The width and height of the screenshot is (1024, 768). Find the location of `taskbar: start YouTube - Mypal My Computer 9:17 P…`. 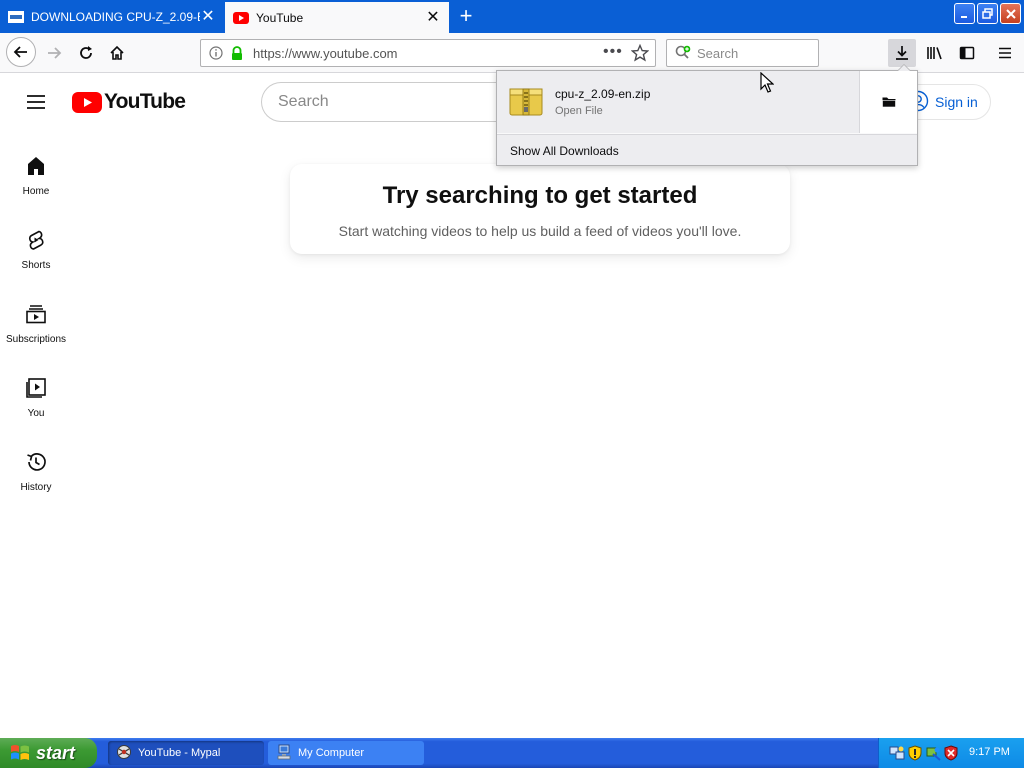

taskbar: start YouTube - Mypal My Computer 9:17 P… is located at coordinates (512, 753).